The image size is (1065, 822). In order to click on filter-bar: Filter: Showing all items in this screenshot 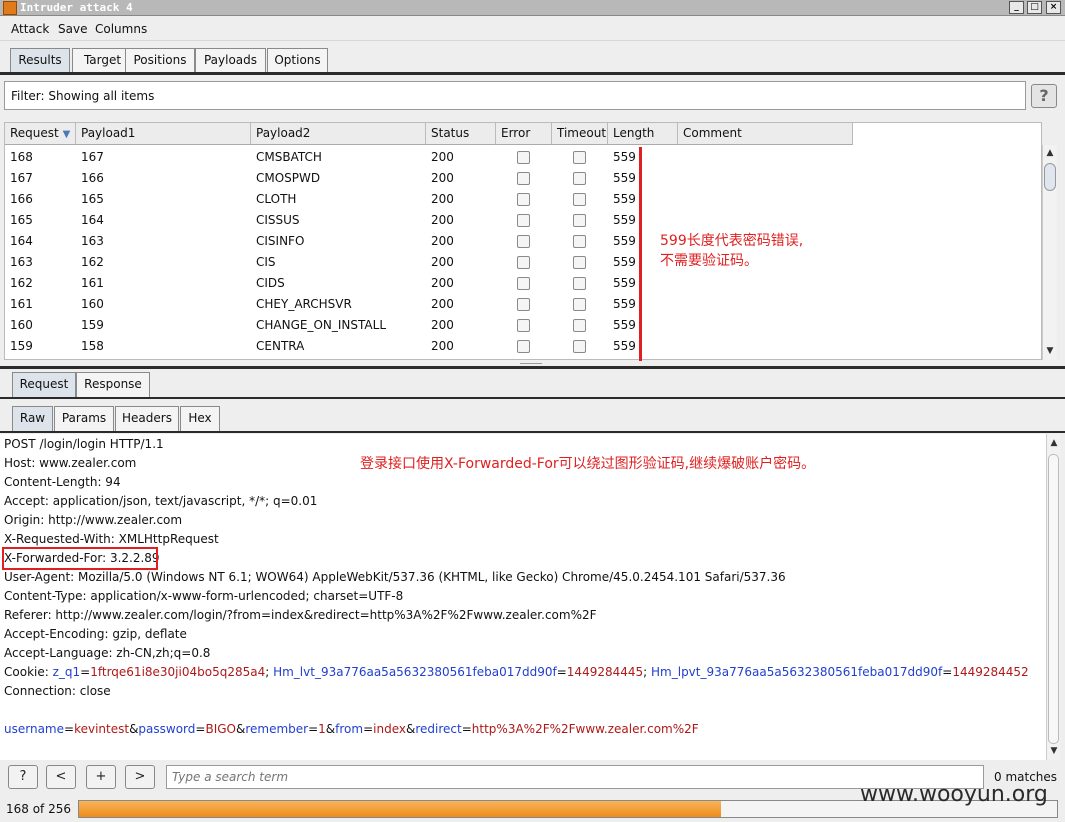, I will do `click(515, 95)`.